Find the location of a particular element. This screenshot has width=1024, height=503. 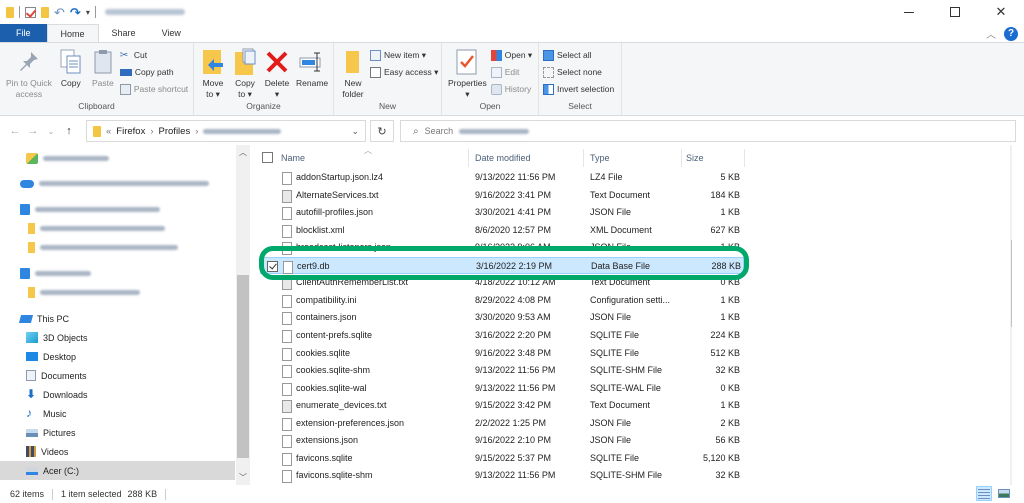

nav-item-acer-c: Acer (C:) is located at coordinates (117, 470).